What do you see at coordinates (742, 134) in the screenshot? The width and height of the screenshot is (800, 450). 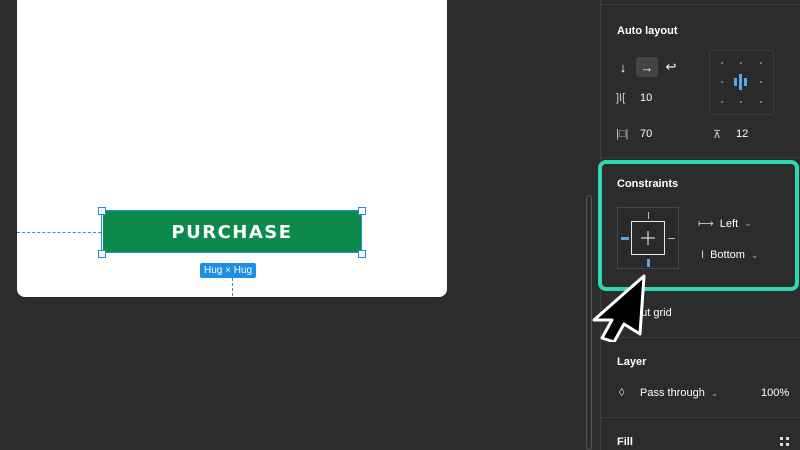 I see `vertical-padding-value: 12` at bounding box center [742, 134].